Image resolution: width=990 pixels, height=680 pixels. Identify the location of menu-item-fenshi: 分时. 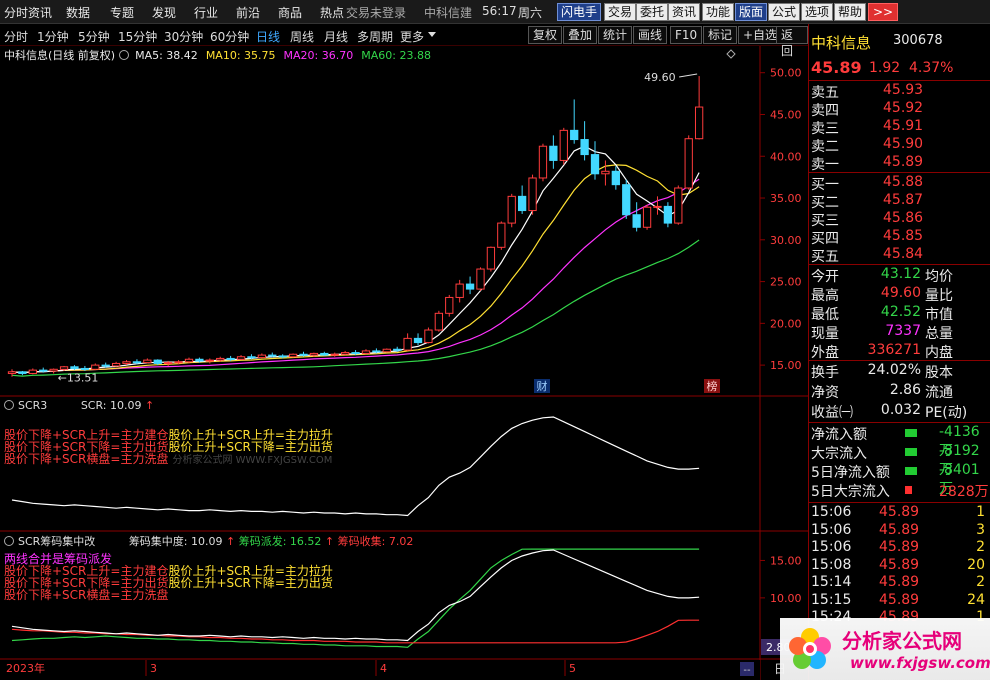
(16, 12).